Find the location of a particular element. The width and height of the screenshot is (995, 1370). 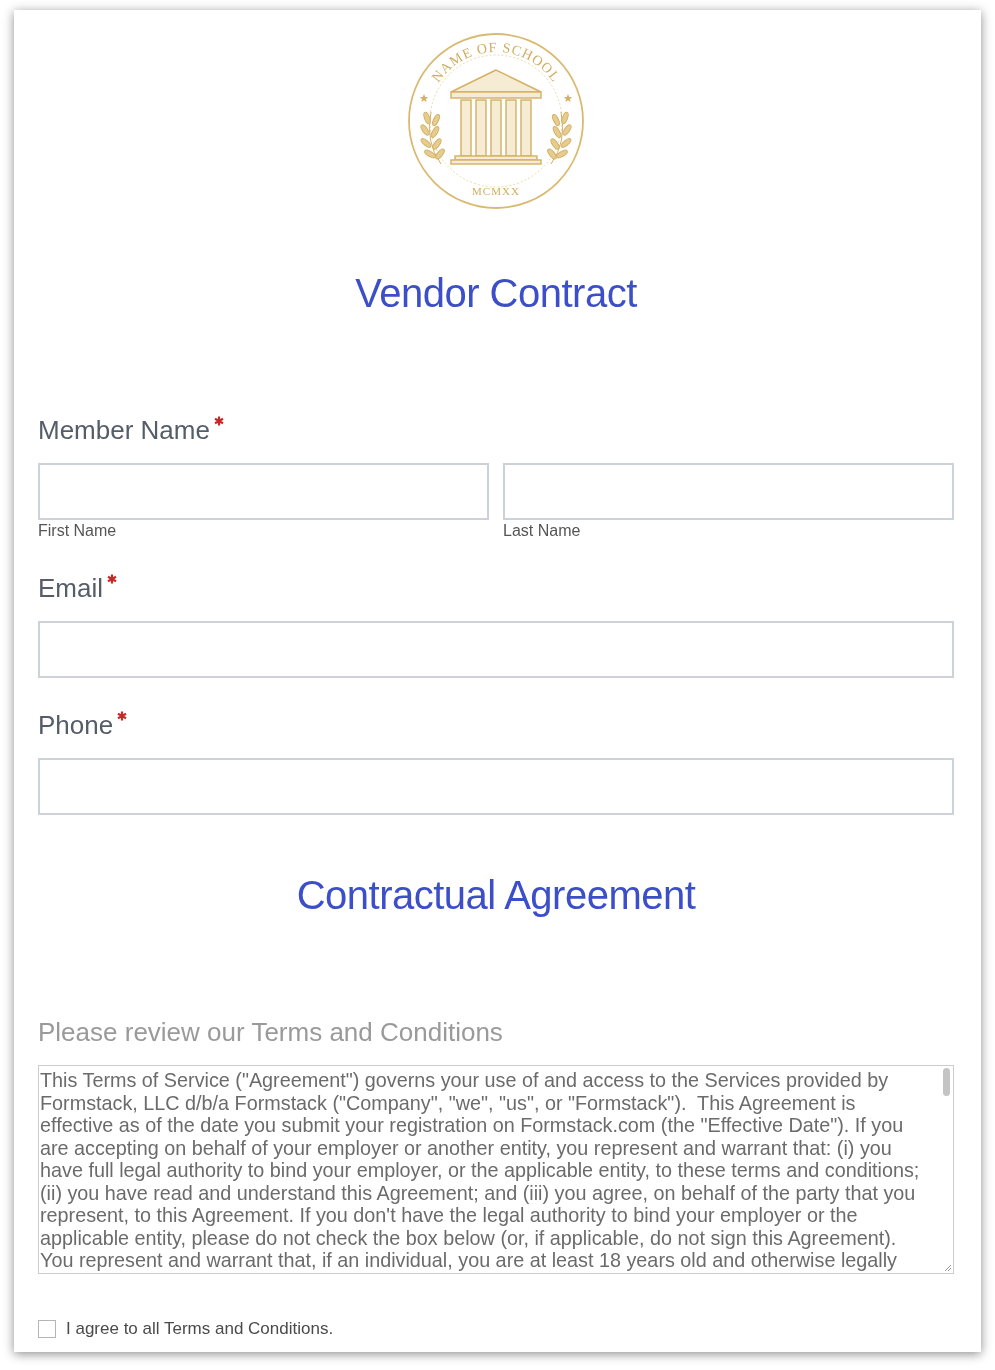

section-title: Contractual Agreement is located at coordinates (496, 895).